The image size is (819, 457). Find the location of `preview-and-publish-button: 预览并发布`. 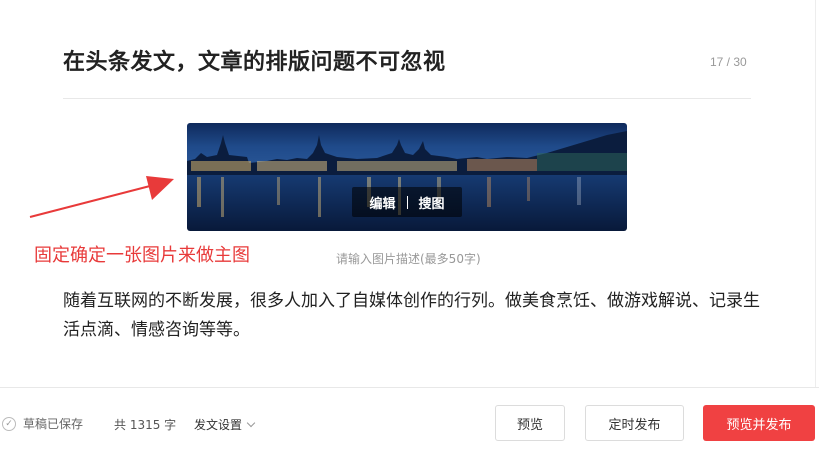

preview-and-publish-button: 预览并发布 is located at coordinates (759, 423).